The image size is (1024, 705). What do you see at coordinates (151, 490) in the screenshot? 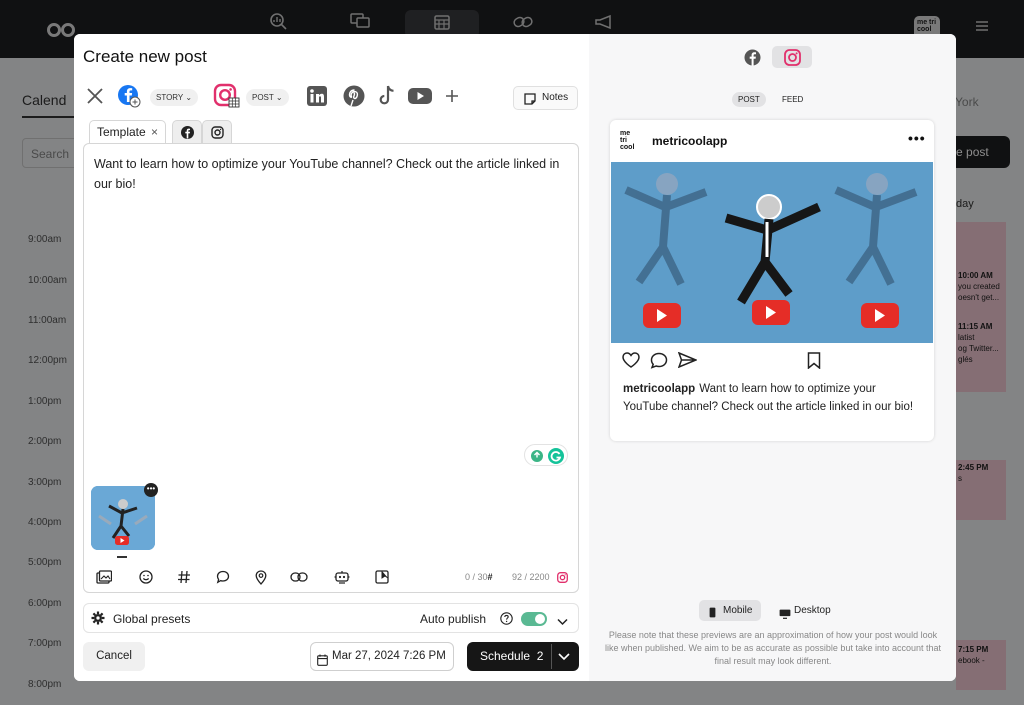
I see `thumbnail-more-icon: •••` at bounding box center [151, 490].